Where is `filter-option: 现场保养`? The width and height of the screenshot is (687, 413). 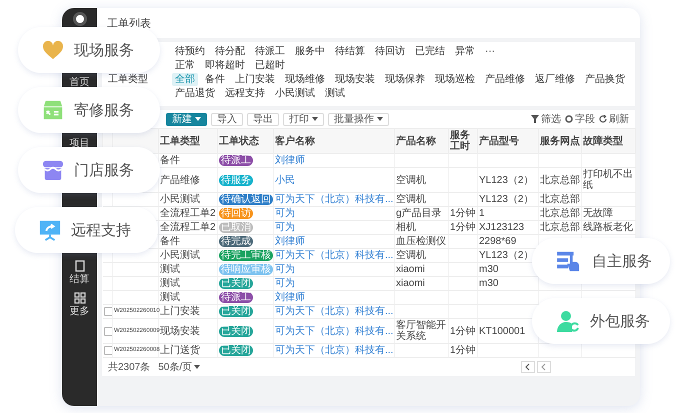
filter-option: 现场保养 is located at coordinates (405, 79).